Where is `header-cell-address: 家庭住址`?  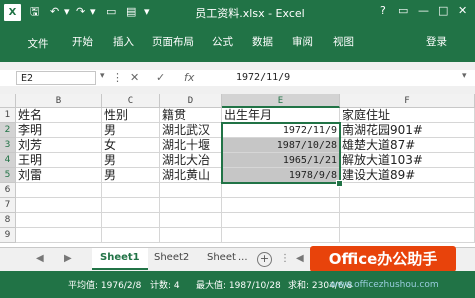
header-cell-address: 家庭住址 is located at coordinates (407, 115).